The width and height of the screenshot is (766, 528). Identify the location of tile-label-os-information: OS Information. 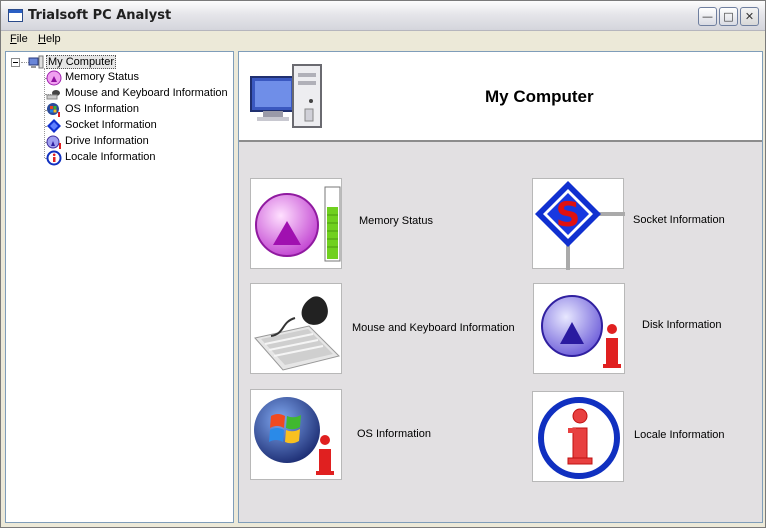
(394, 434).